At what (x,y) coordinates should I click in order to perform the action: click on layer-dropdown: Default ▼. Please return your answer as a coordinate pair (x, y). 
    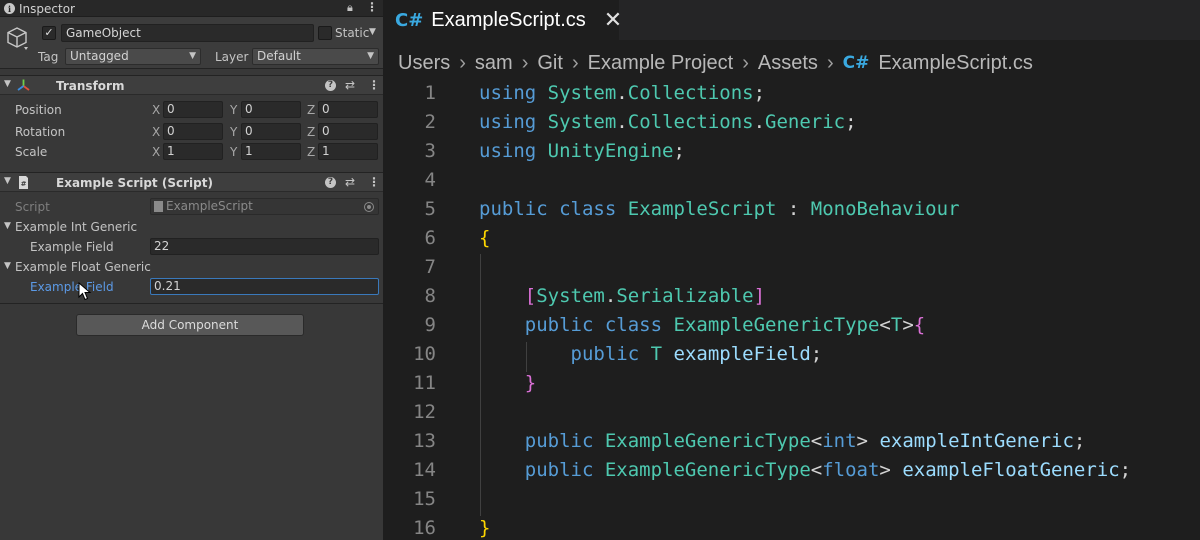
    Looking at the image, I should click on (315, 56).